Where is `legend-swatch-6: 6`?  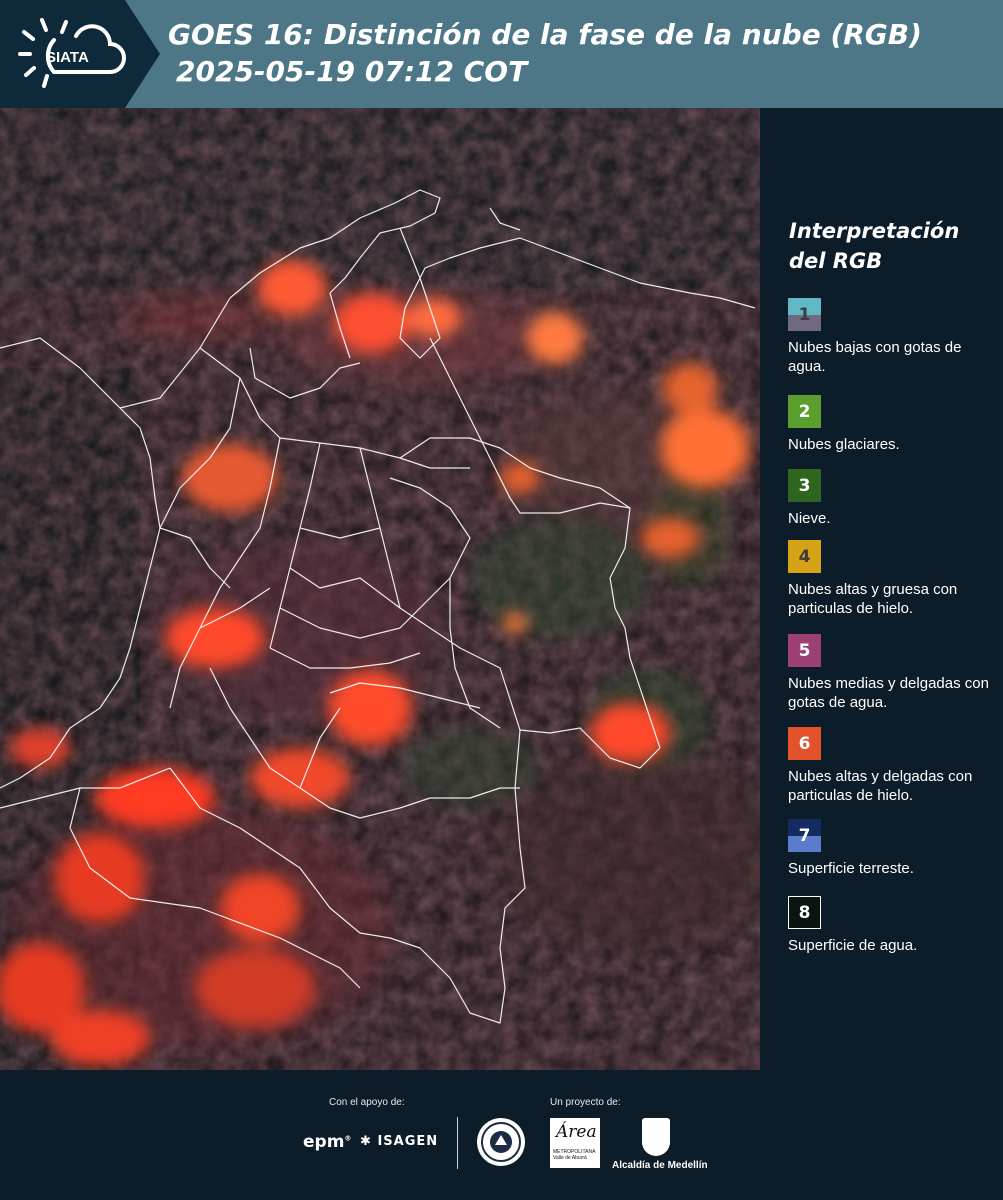 legend-swatch-6: 6 is located at coordinates (804, 743).